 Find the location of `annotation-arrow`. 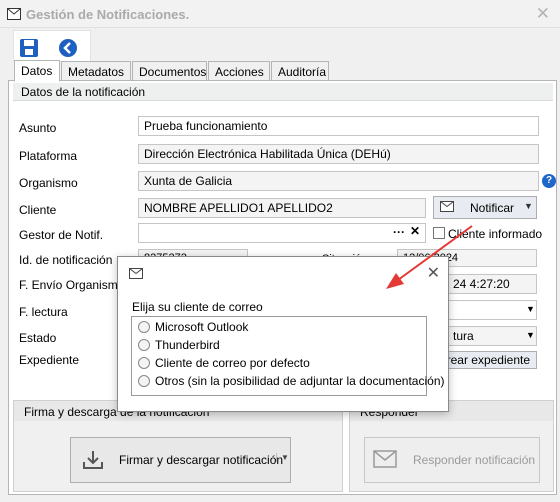

annotation-arrow is located at coordinates (429, 257).